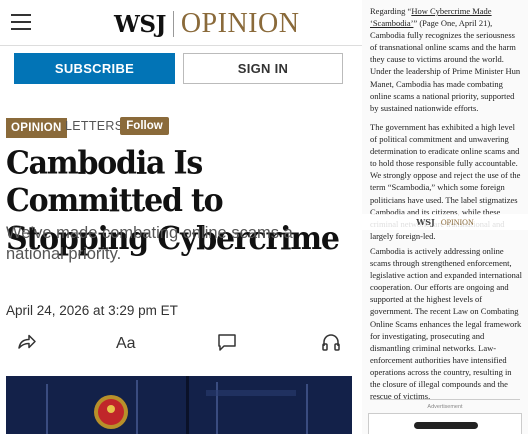  I want to click on advertisement-label: Advertisement, so click(445, 407).